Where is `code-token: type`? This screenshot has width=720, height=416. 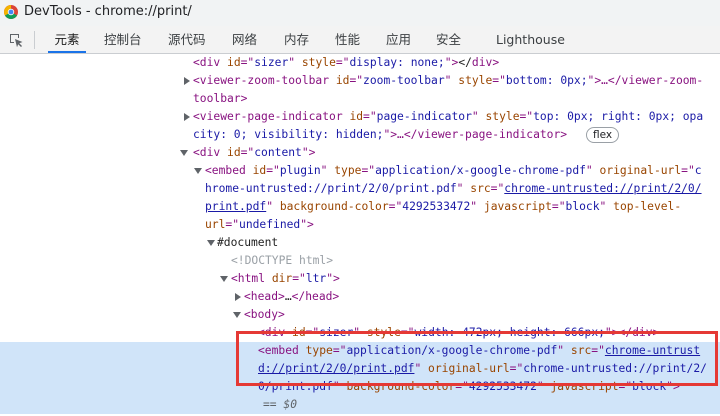 code-token: type is located at coordinates (348, 170).